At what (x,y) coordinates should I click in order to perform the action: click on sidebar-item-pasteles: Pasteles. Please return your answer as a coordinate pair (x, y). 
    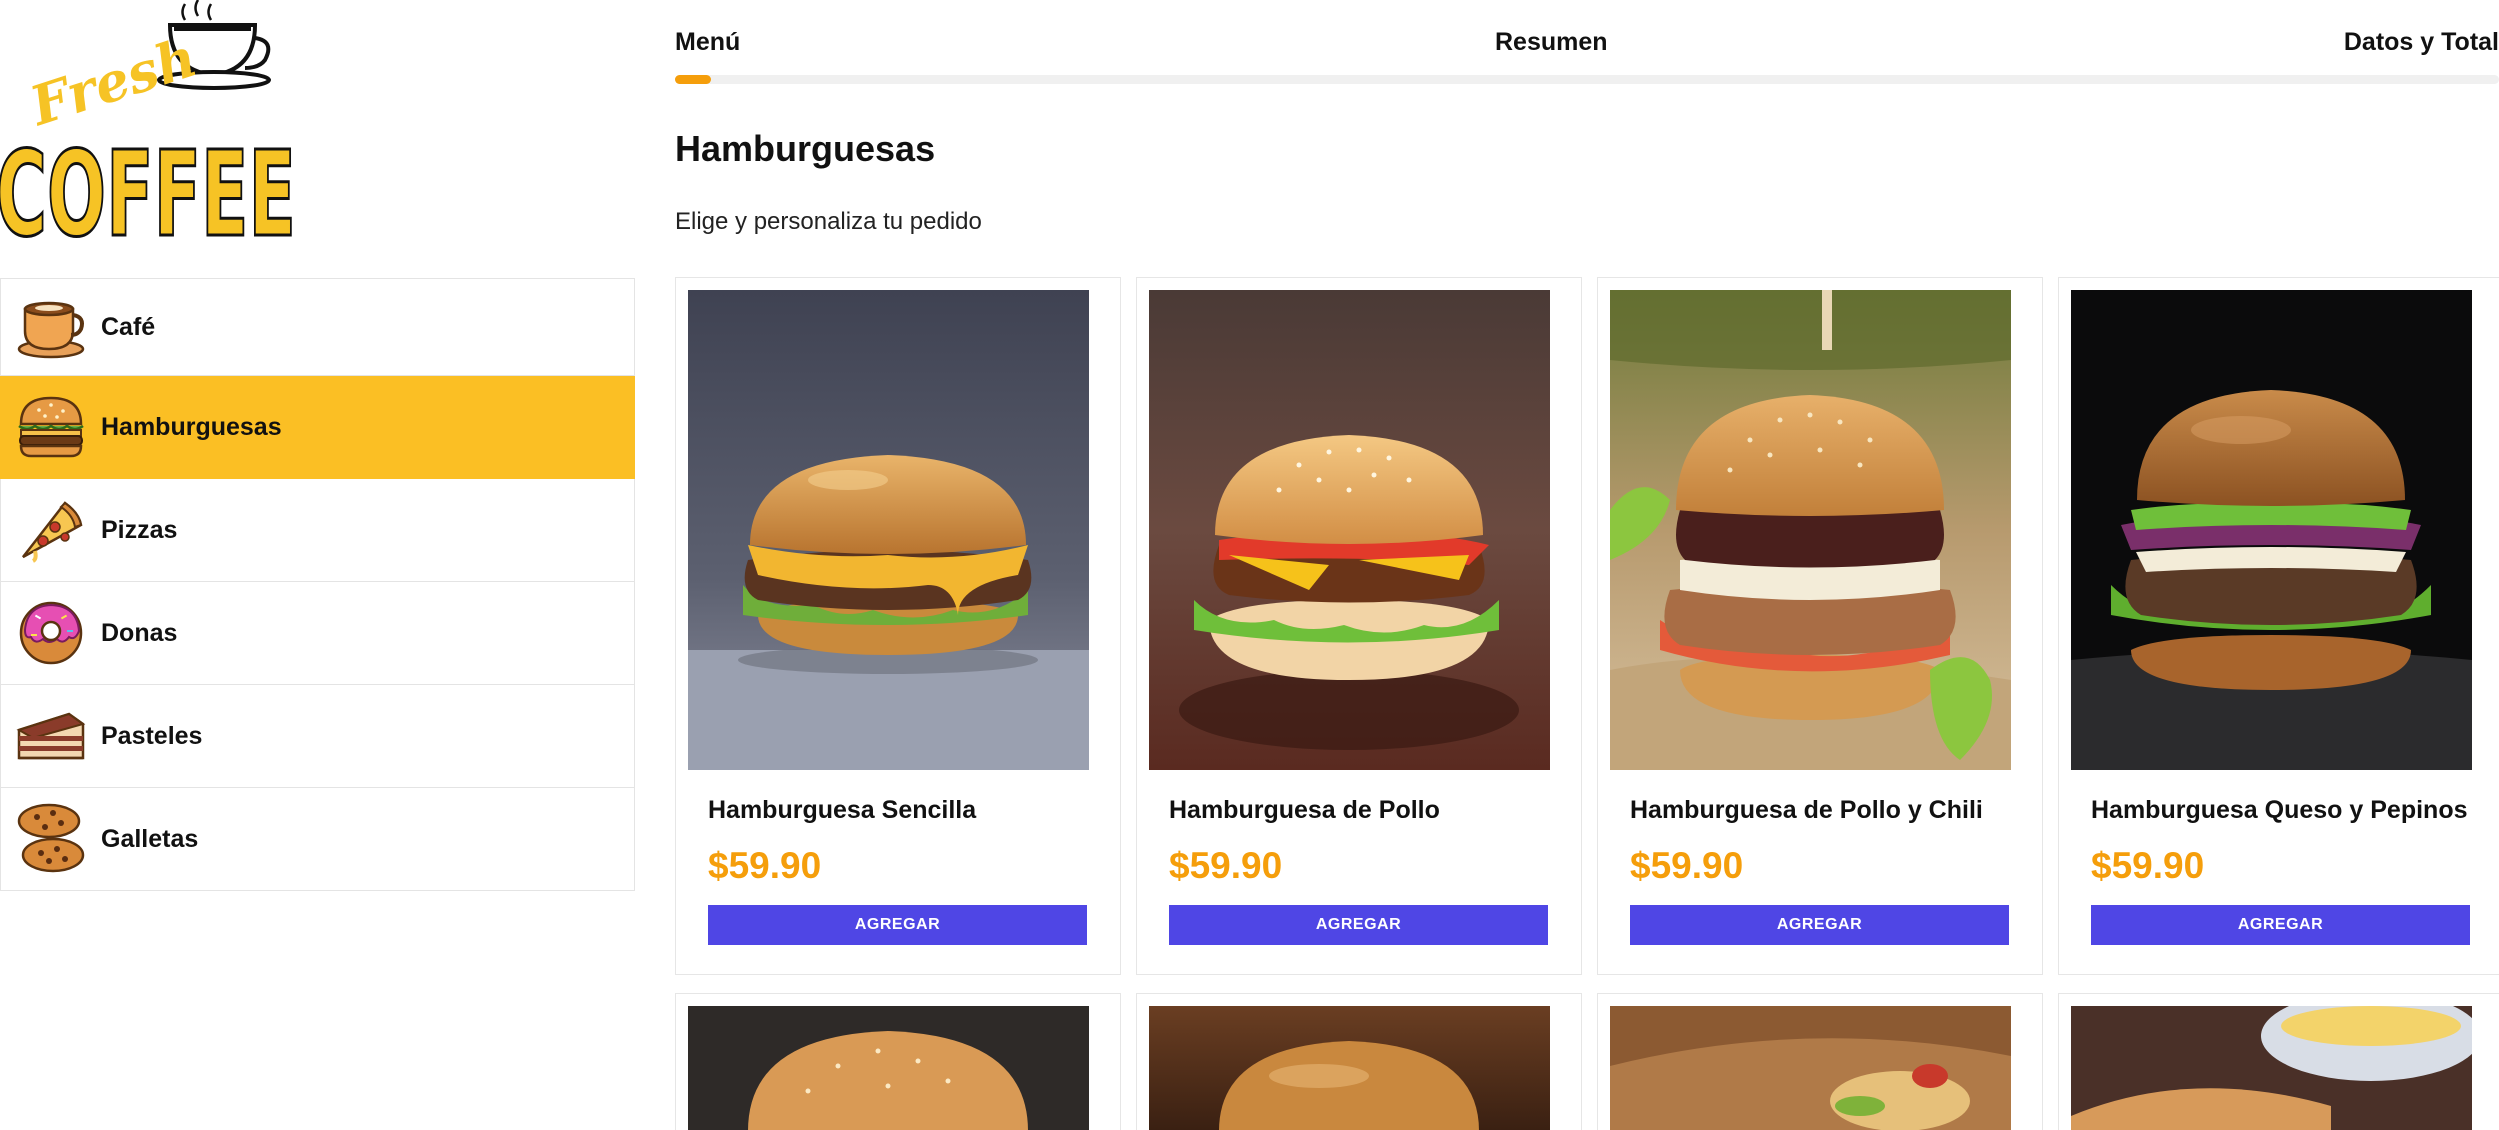
    Looking at the image, I should click on (317, 736).